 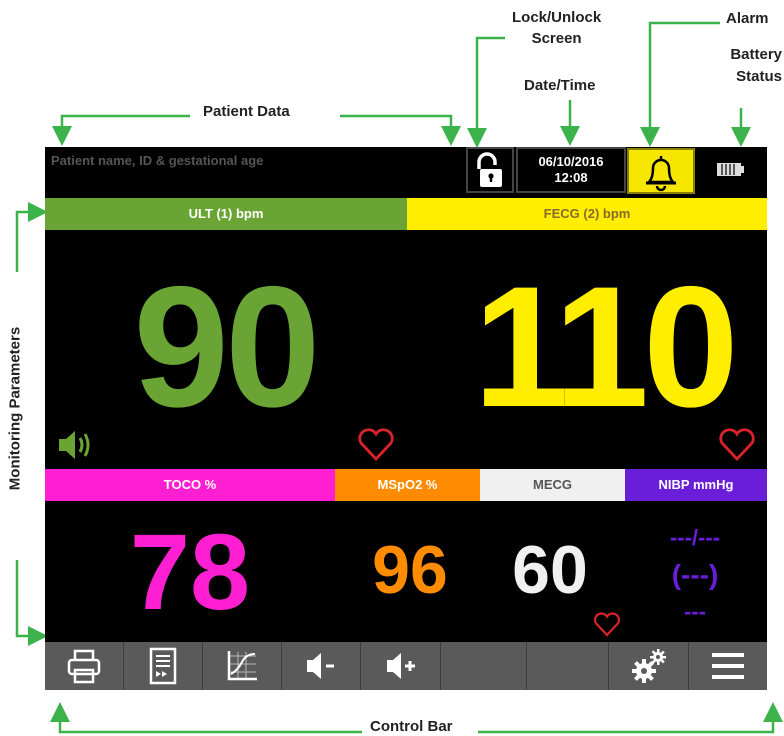 What do you see at coordinates (157, 160) in the screenshot?
I see `patient-info-field: Patient name, ID & gestational age` at bounding box center [157, 160].